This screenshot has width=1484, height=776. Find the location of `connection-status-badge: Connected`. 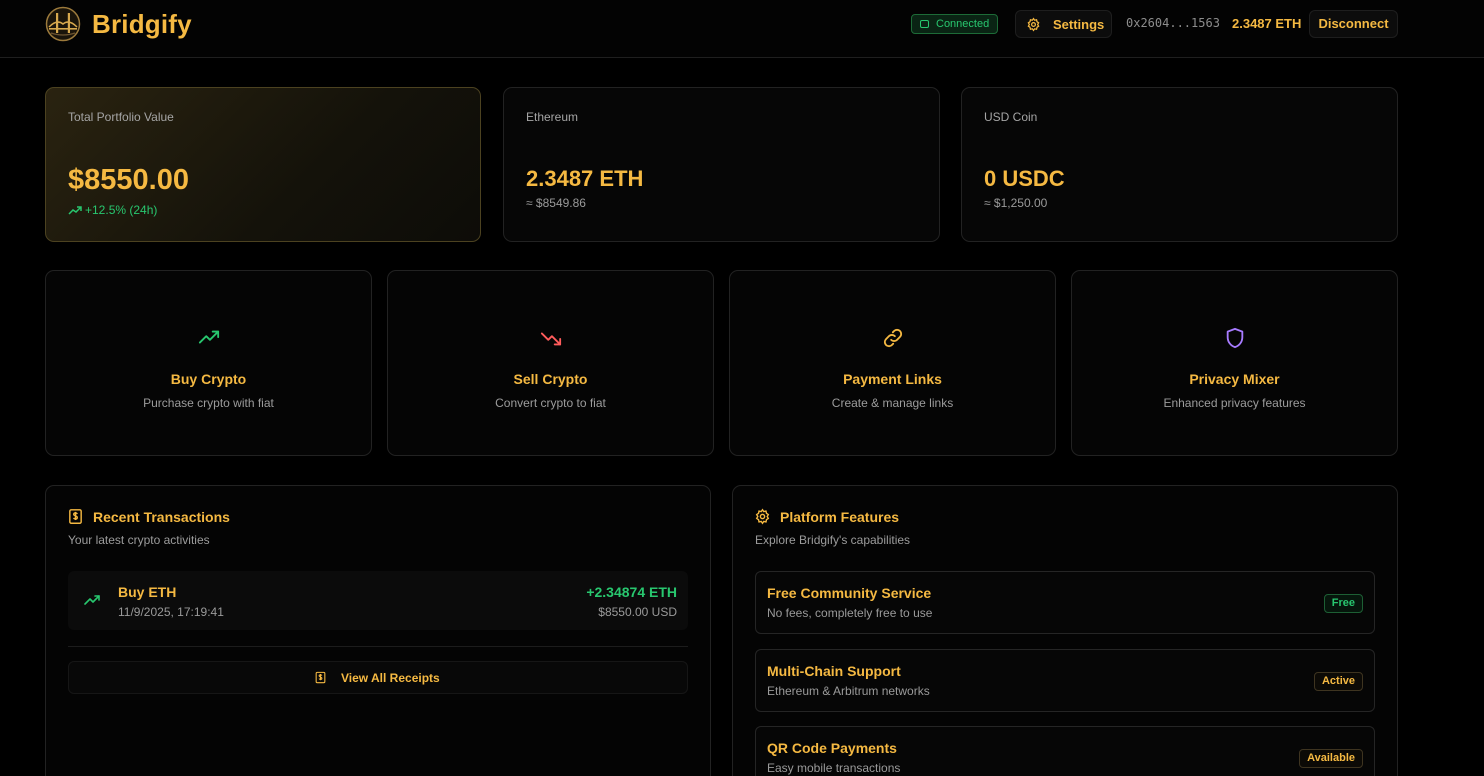

connection-status-badge: Connected is located at coordinates (955, 24).